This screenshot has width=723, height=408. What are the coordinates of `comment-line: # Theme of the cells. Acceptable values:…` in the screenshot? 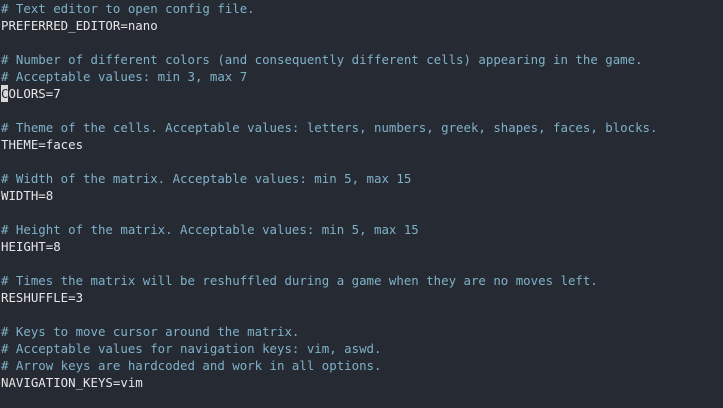 It's located at (329, 127).